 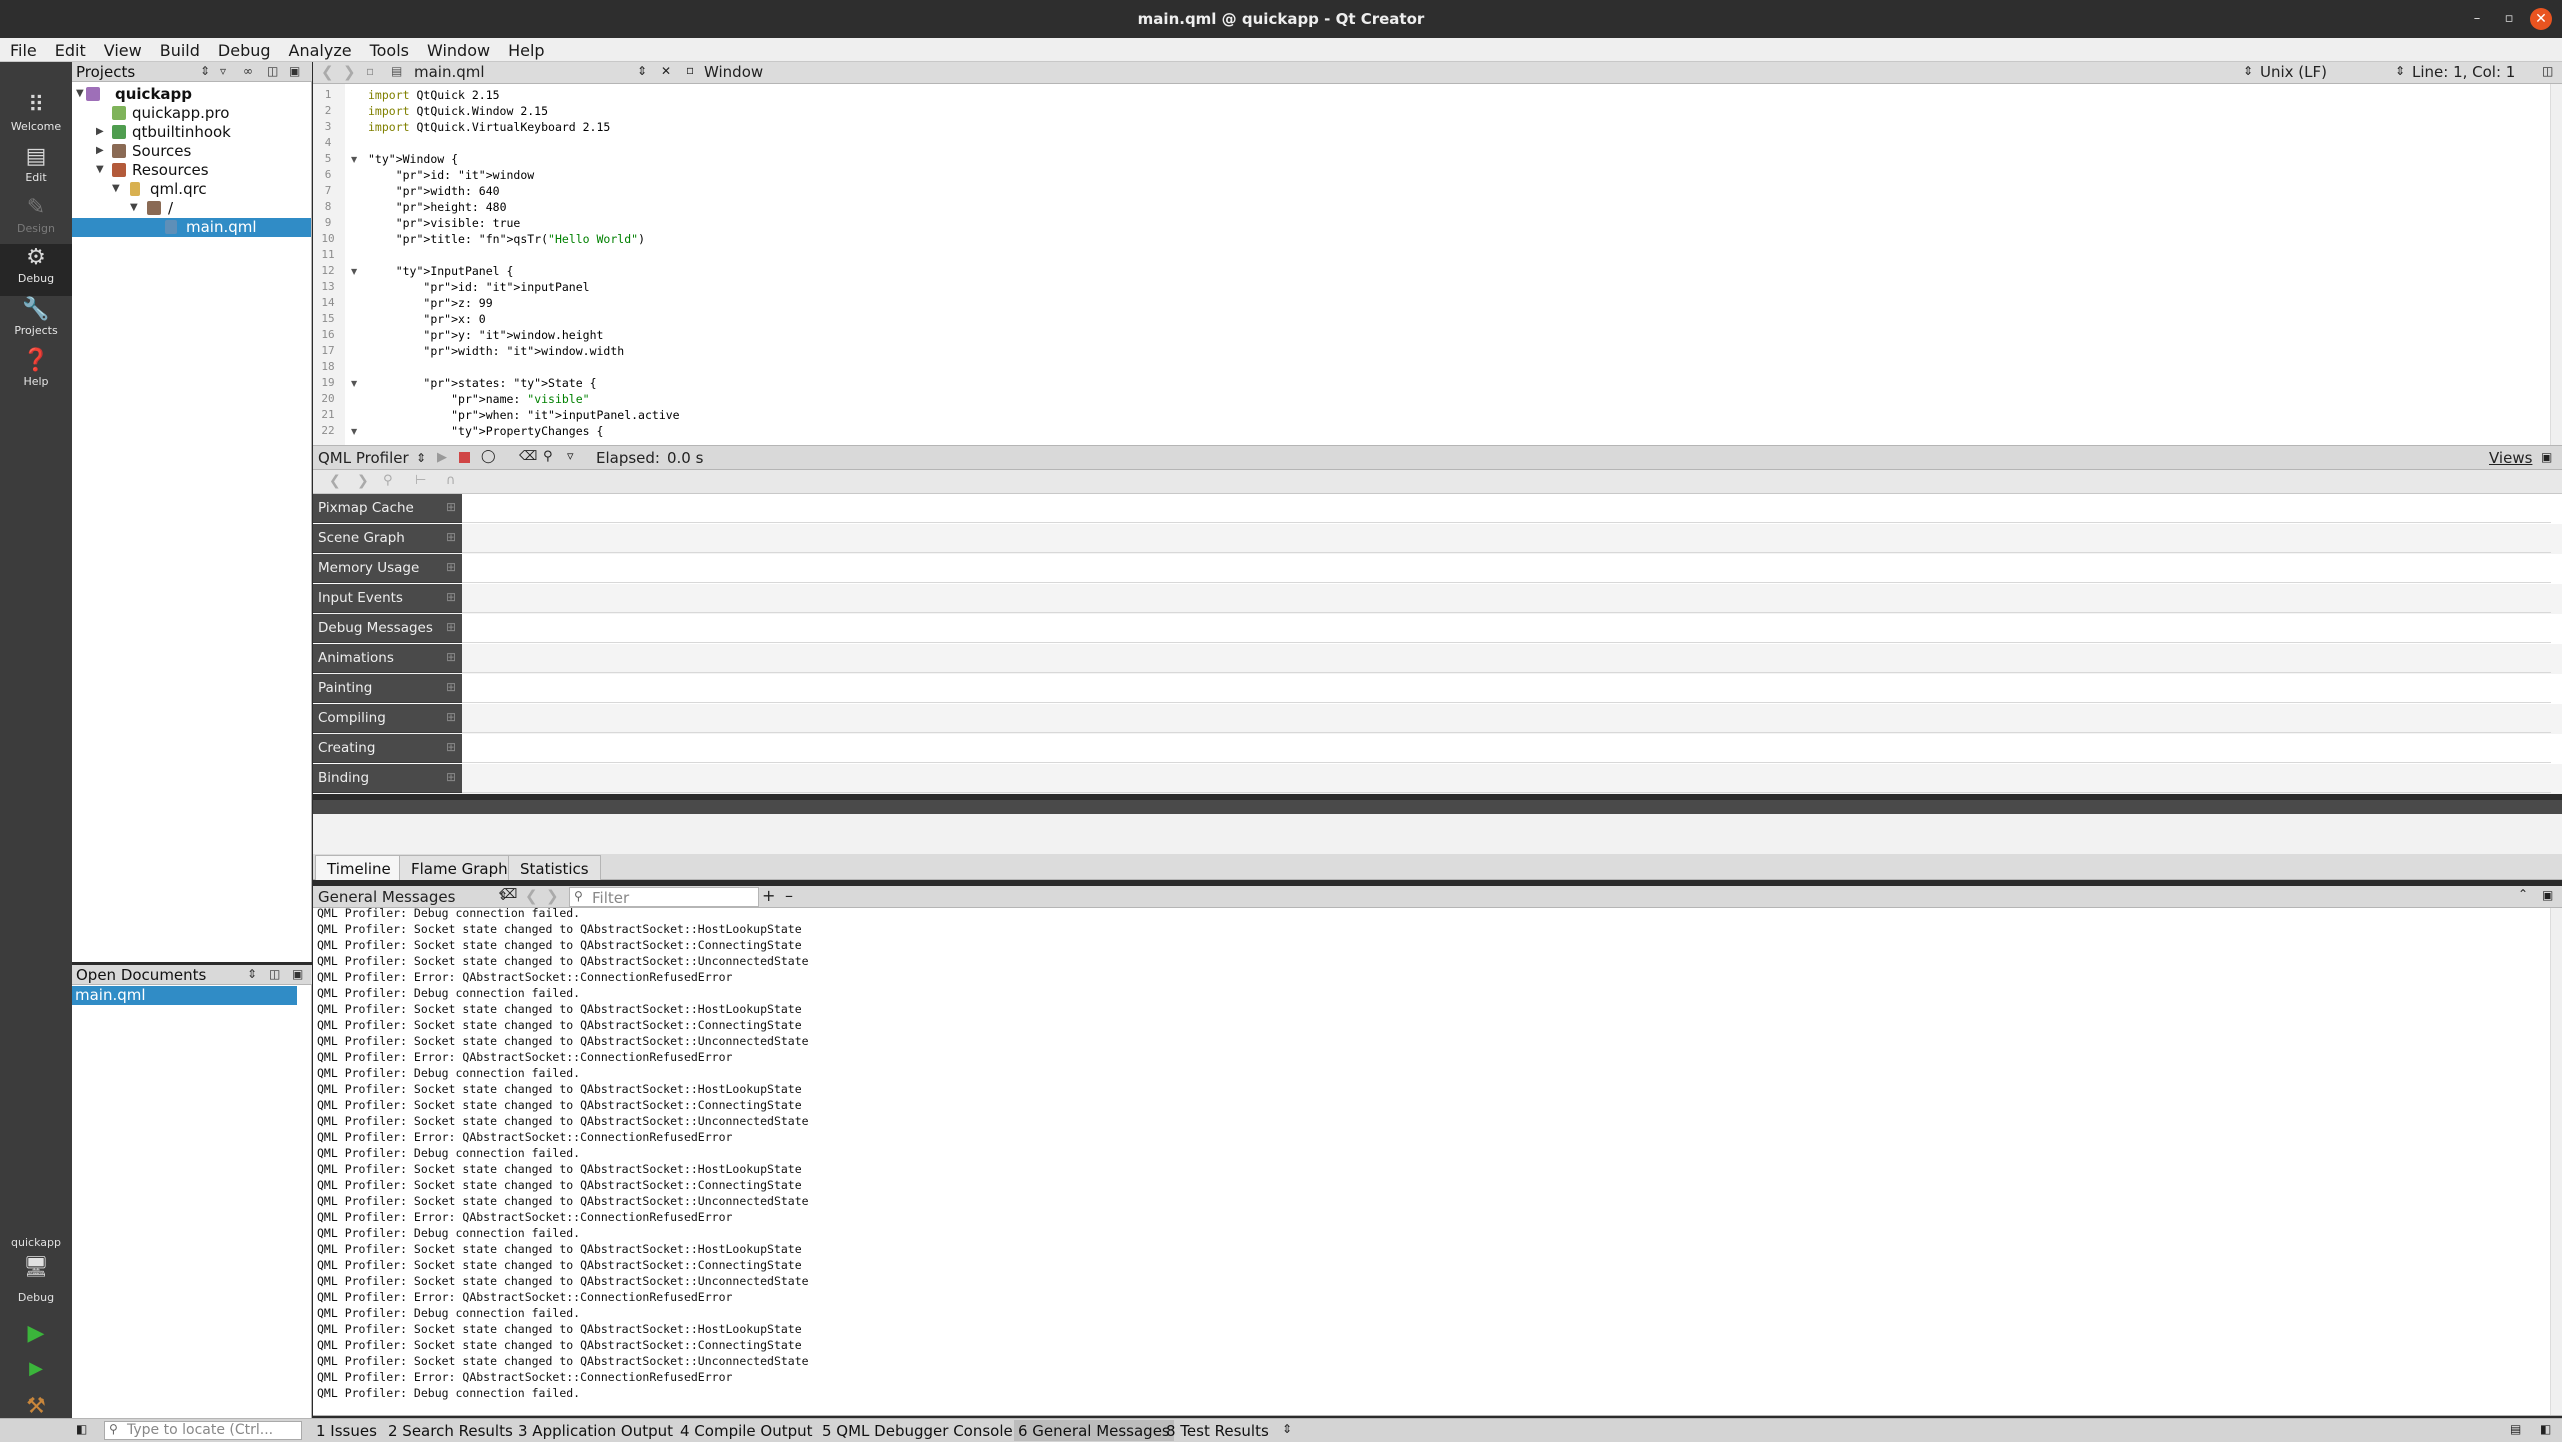 I want to click on timeline-category-row: Compiling ⊞, so click(x=1437, y=719).